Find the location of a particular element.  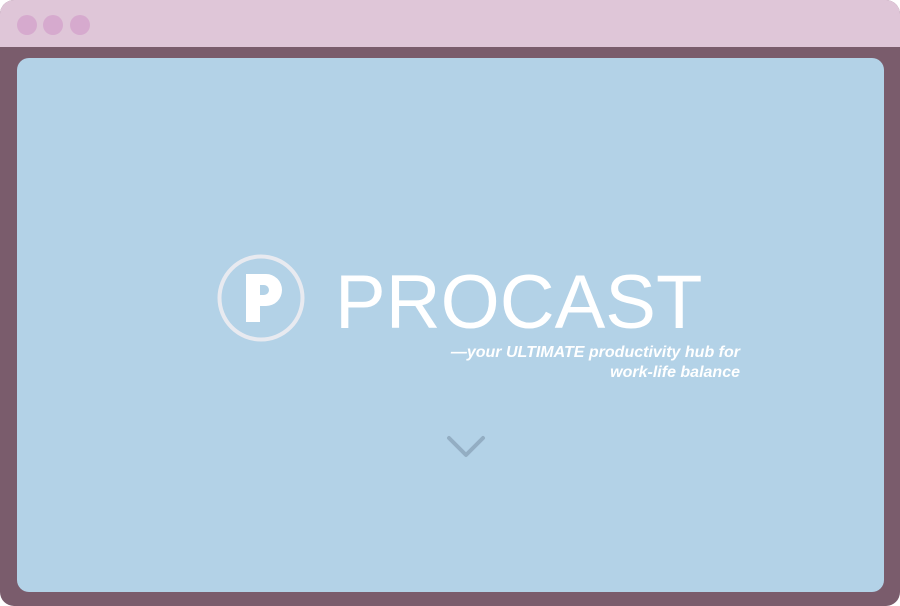

chevron-down-icon is located at coordinates (466, 448).